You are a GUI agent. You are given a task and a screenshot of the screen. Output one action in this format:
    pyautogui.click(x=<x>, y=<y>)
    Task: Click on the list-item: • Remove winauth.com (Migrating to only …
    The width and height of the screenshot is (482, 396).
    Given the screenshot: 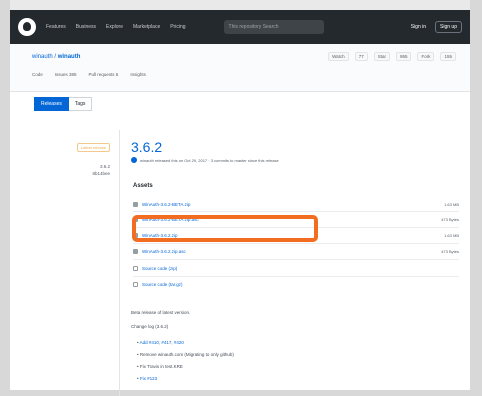 What is the action you would take?
    pyautogui.click(x=185, y=354)
    